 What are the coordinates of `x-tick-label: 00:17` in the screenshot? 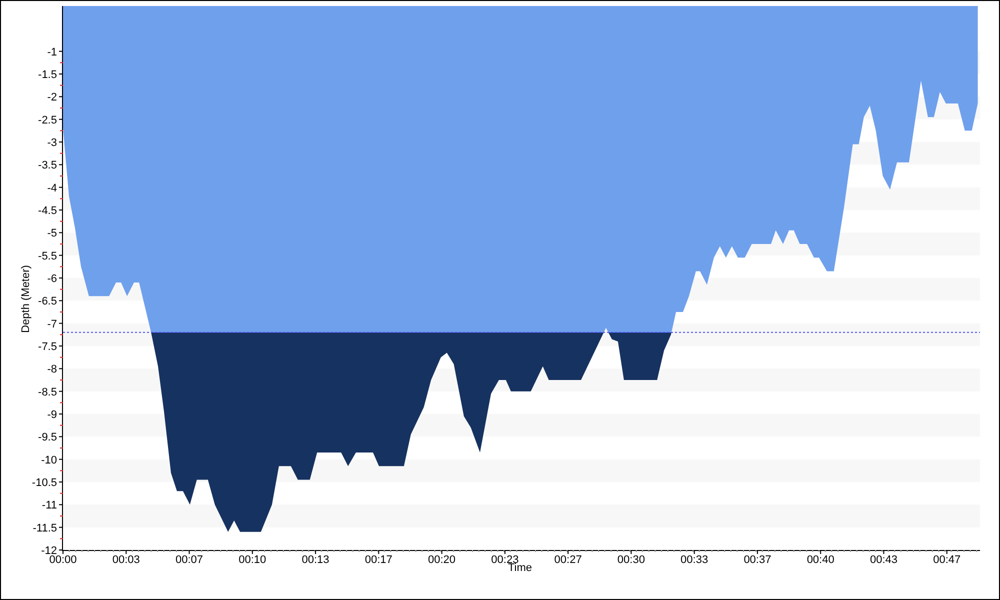 It's located at (378, 560).